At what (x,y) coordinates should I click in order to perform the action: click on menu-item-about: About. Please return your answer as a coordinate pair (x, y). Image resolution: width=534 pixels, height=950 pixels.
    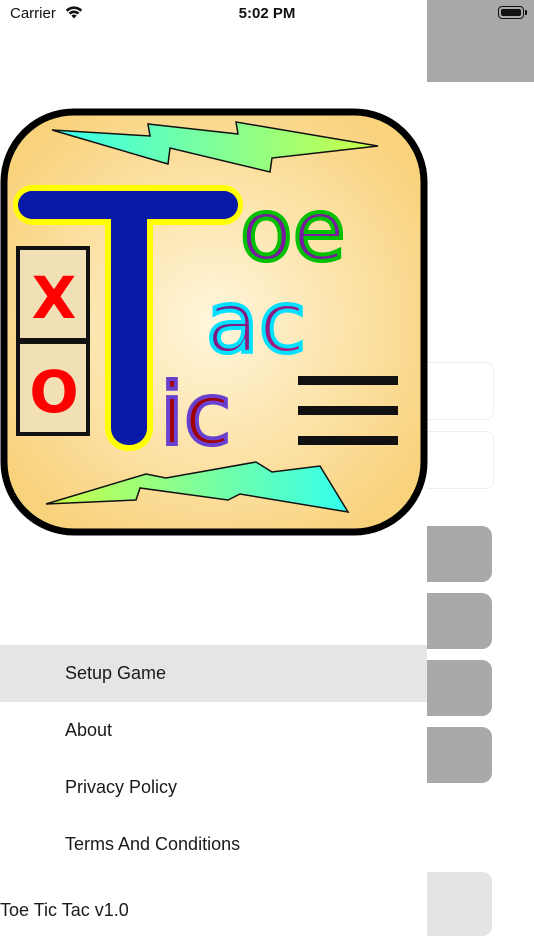
    Looking at the image, I should click on (213, 730).